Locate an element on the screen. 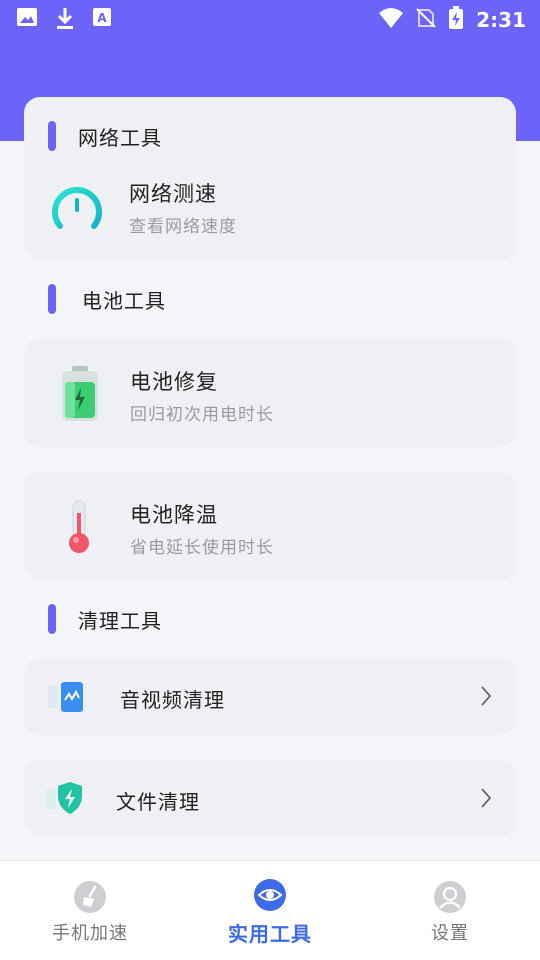 The image size is (540, 960). nav-item-tools: 实用工具 is located at coordinates (270, 910).